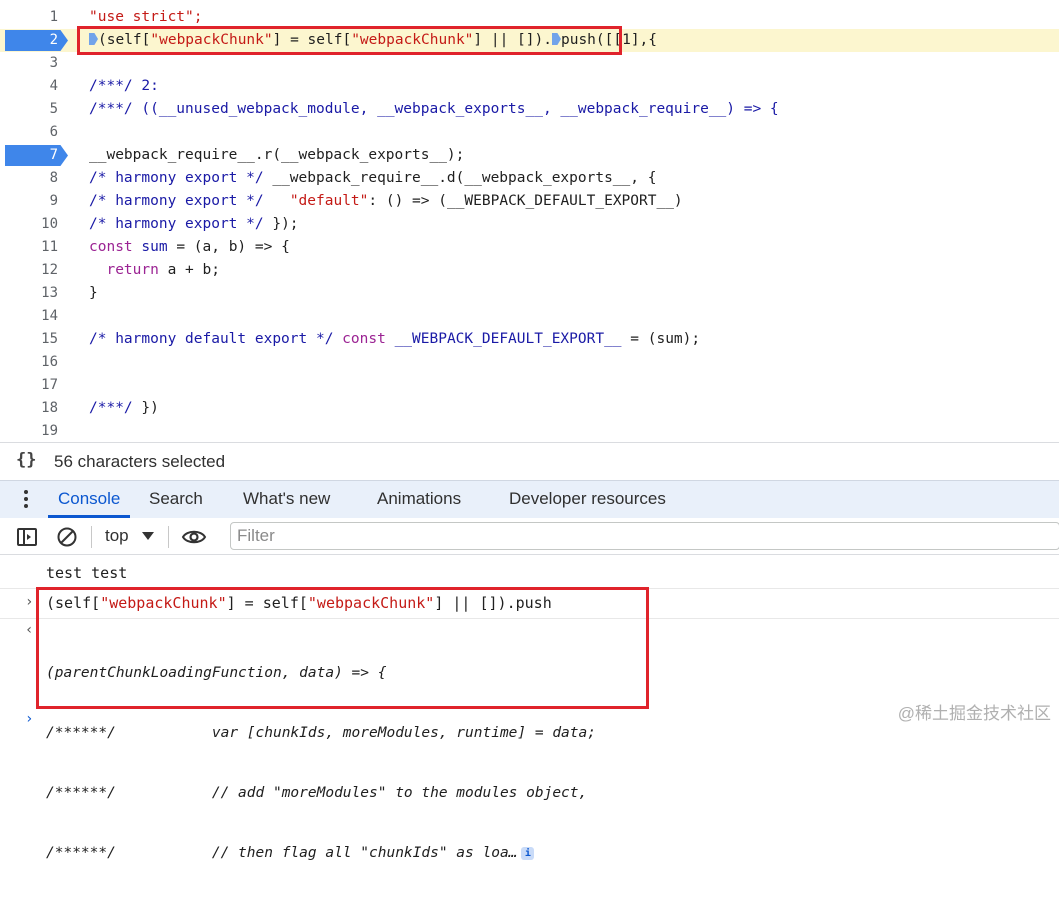  What do you see at coordinates (529, 385) in the screenshot?
I see `code-line: 17` at bounding box center [529, 385].